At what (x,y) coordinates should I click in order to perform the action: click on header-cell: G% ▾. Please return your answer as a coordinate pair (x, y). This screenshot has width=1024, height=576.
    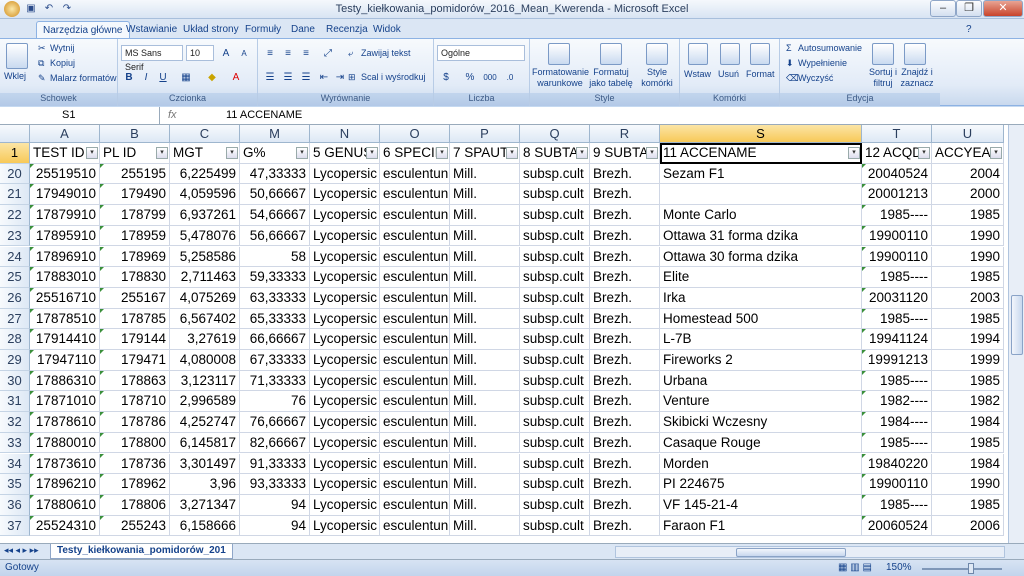
    Looking at the image, I should click on (275, 153).